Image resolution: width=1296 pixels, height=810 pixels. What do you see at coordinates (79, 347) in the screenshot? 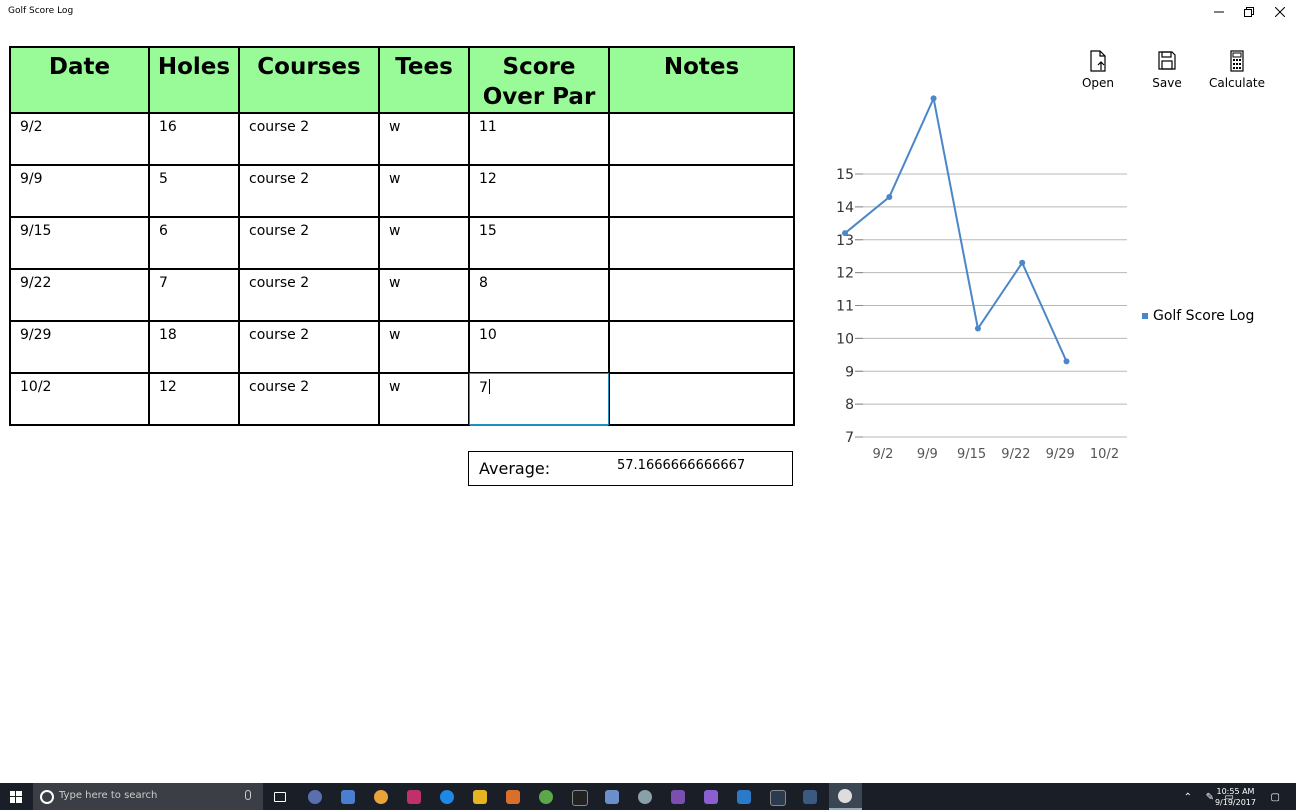
I see `date-cell: 9/29` at bounding box center [79, 347].